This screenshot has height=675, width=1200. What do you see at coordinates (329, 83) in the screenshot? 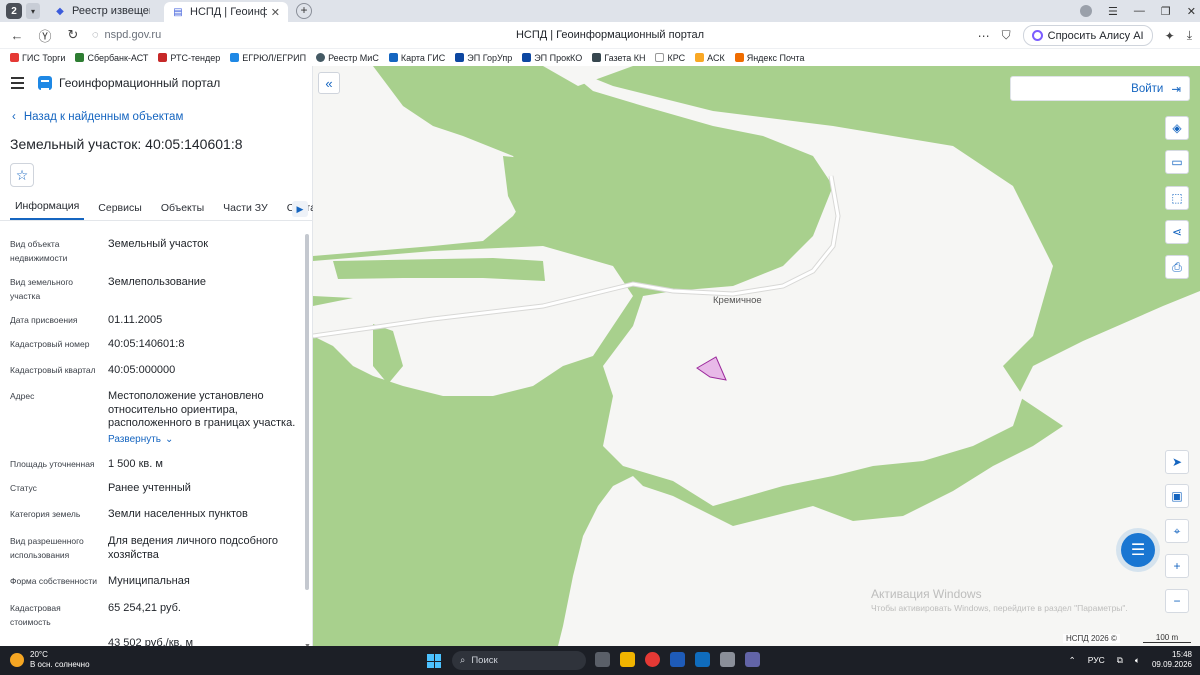
I see `collapse-panel-button: «` at bounding box center [329, 83].